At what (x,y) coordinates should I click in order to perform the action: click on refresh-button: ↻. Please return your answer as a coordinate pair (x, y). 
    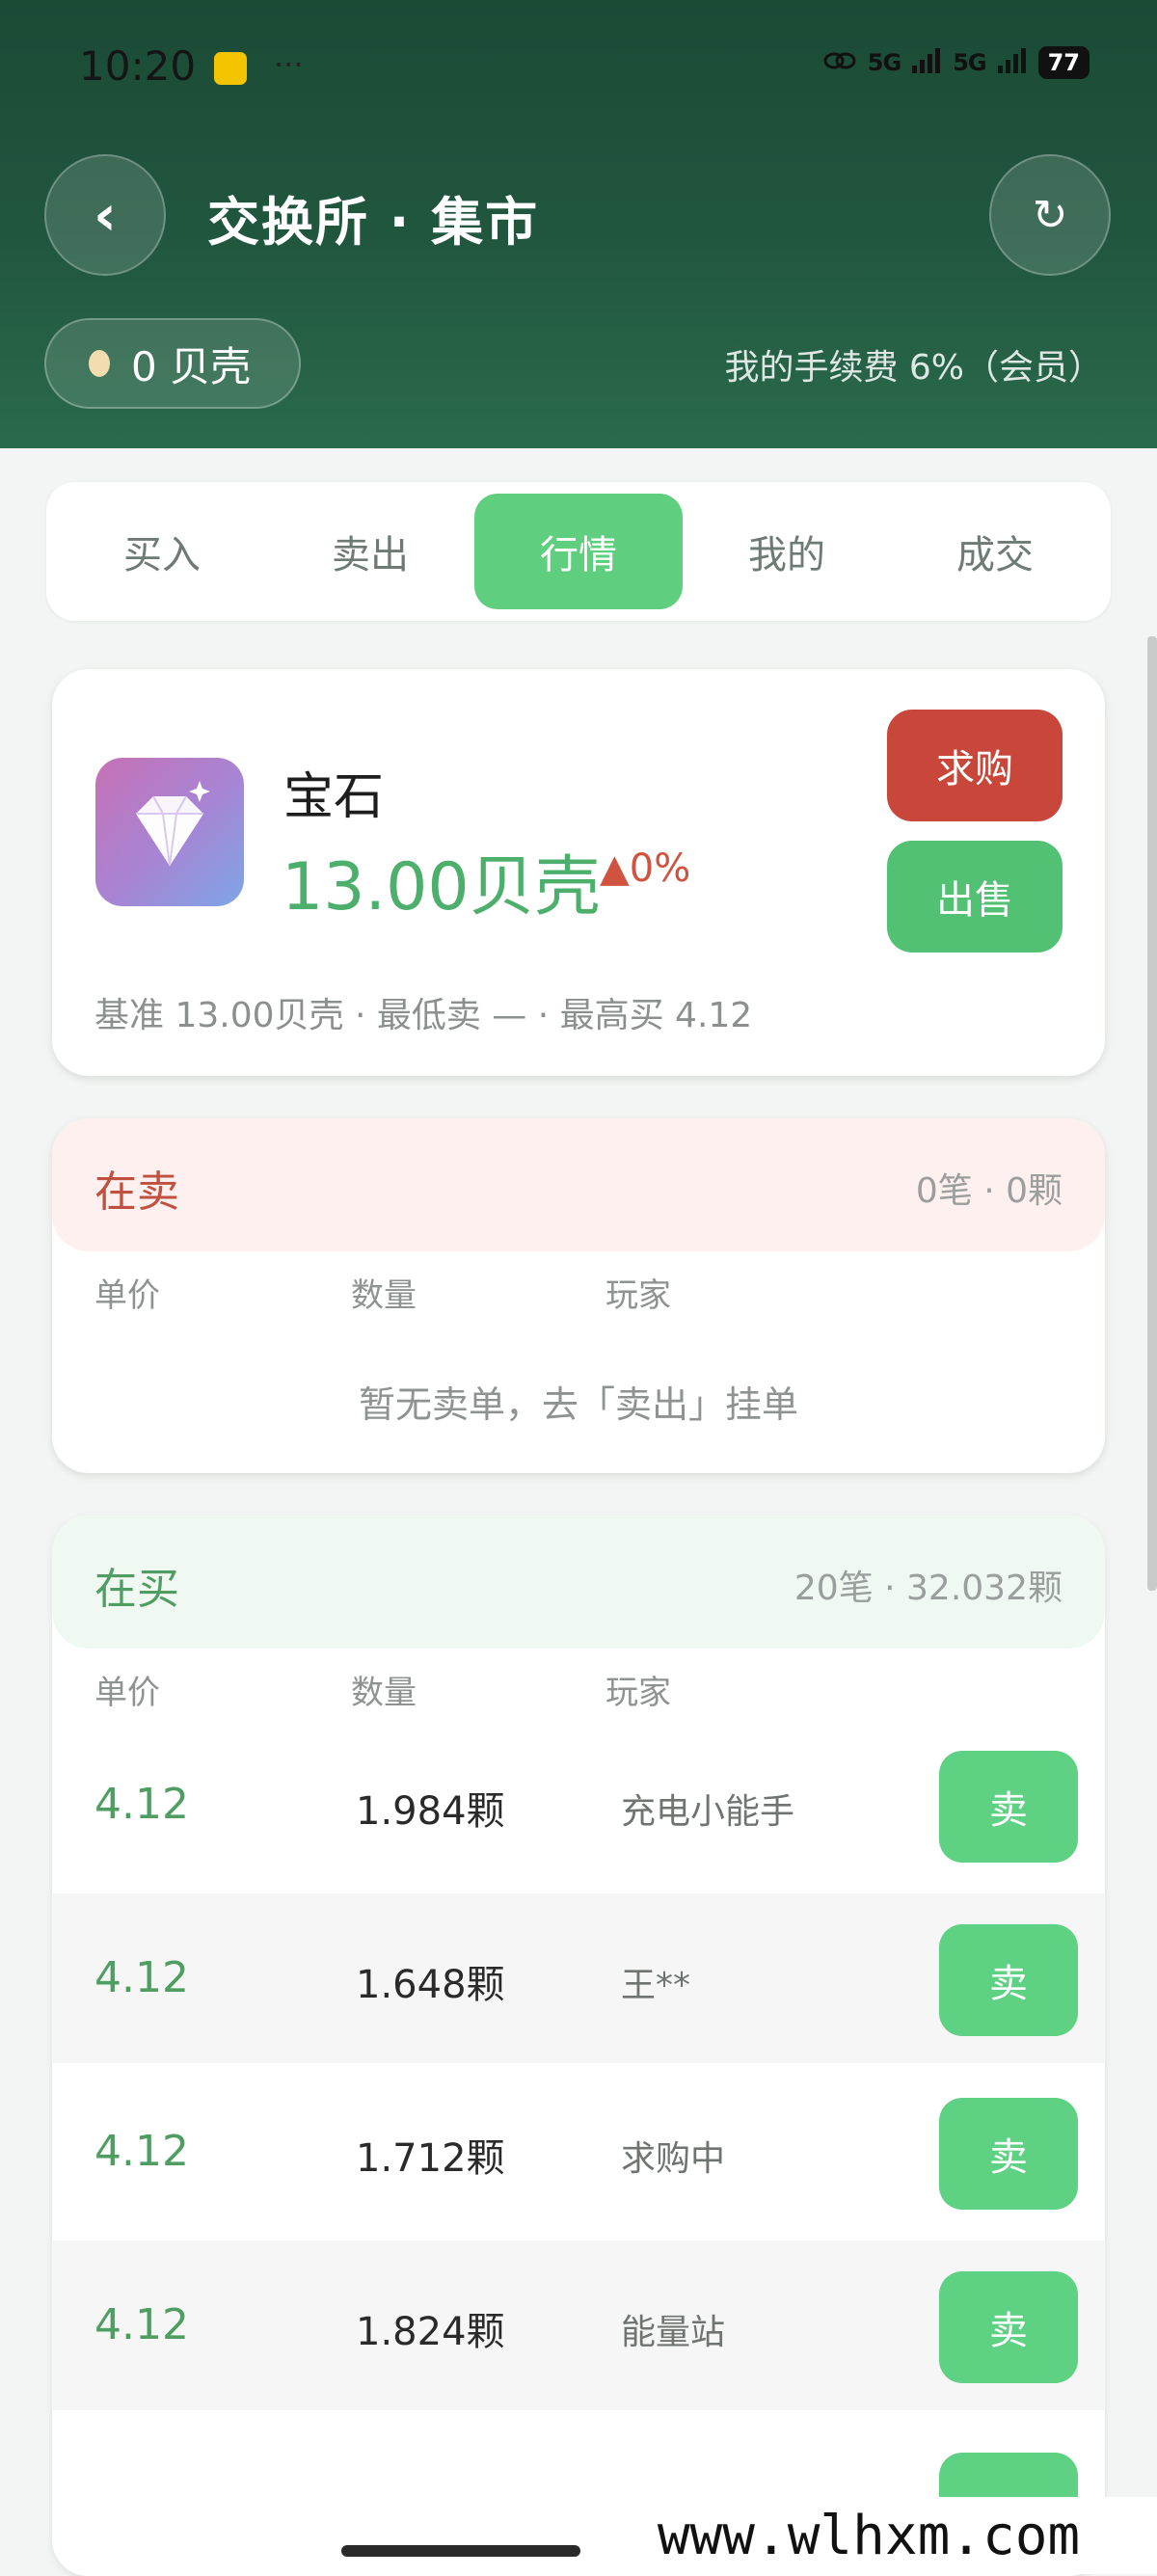
    Looking at the image, I should click on (1050, 215).